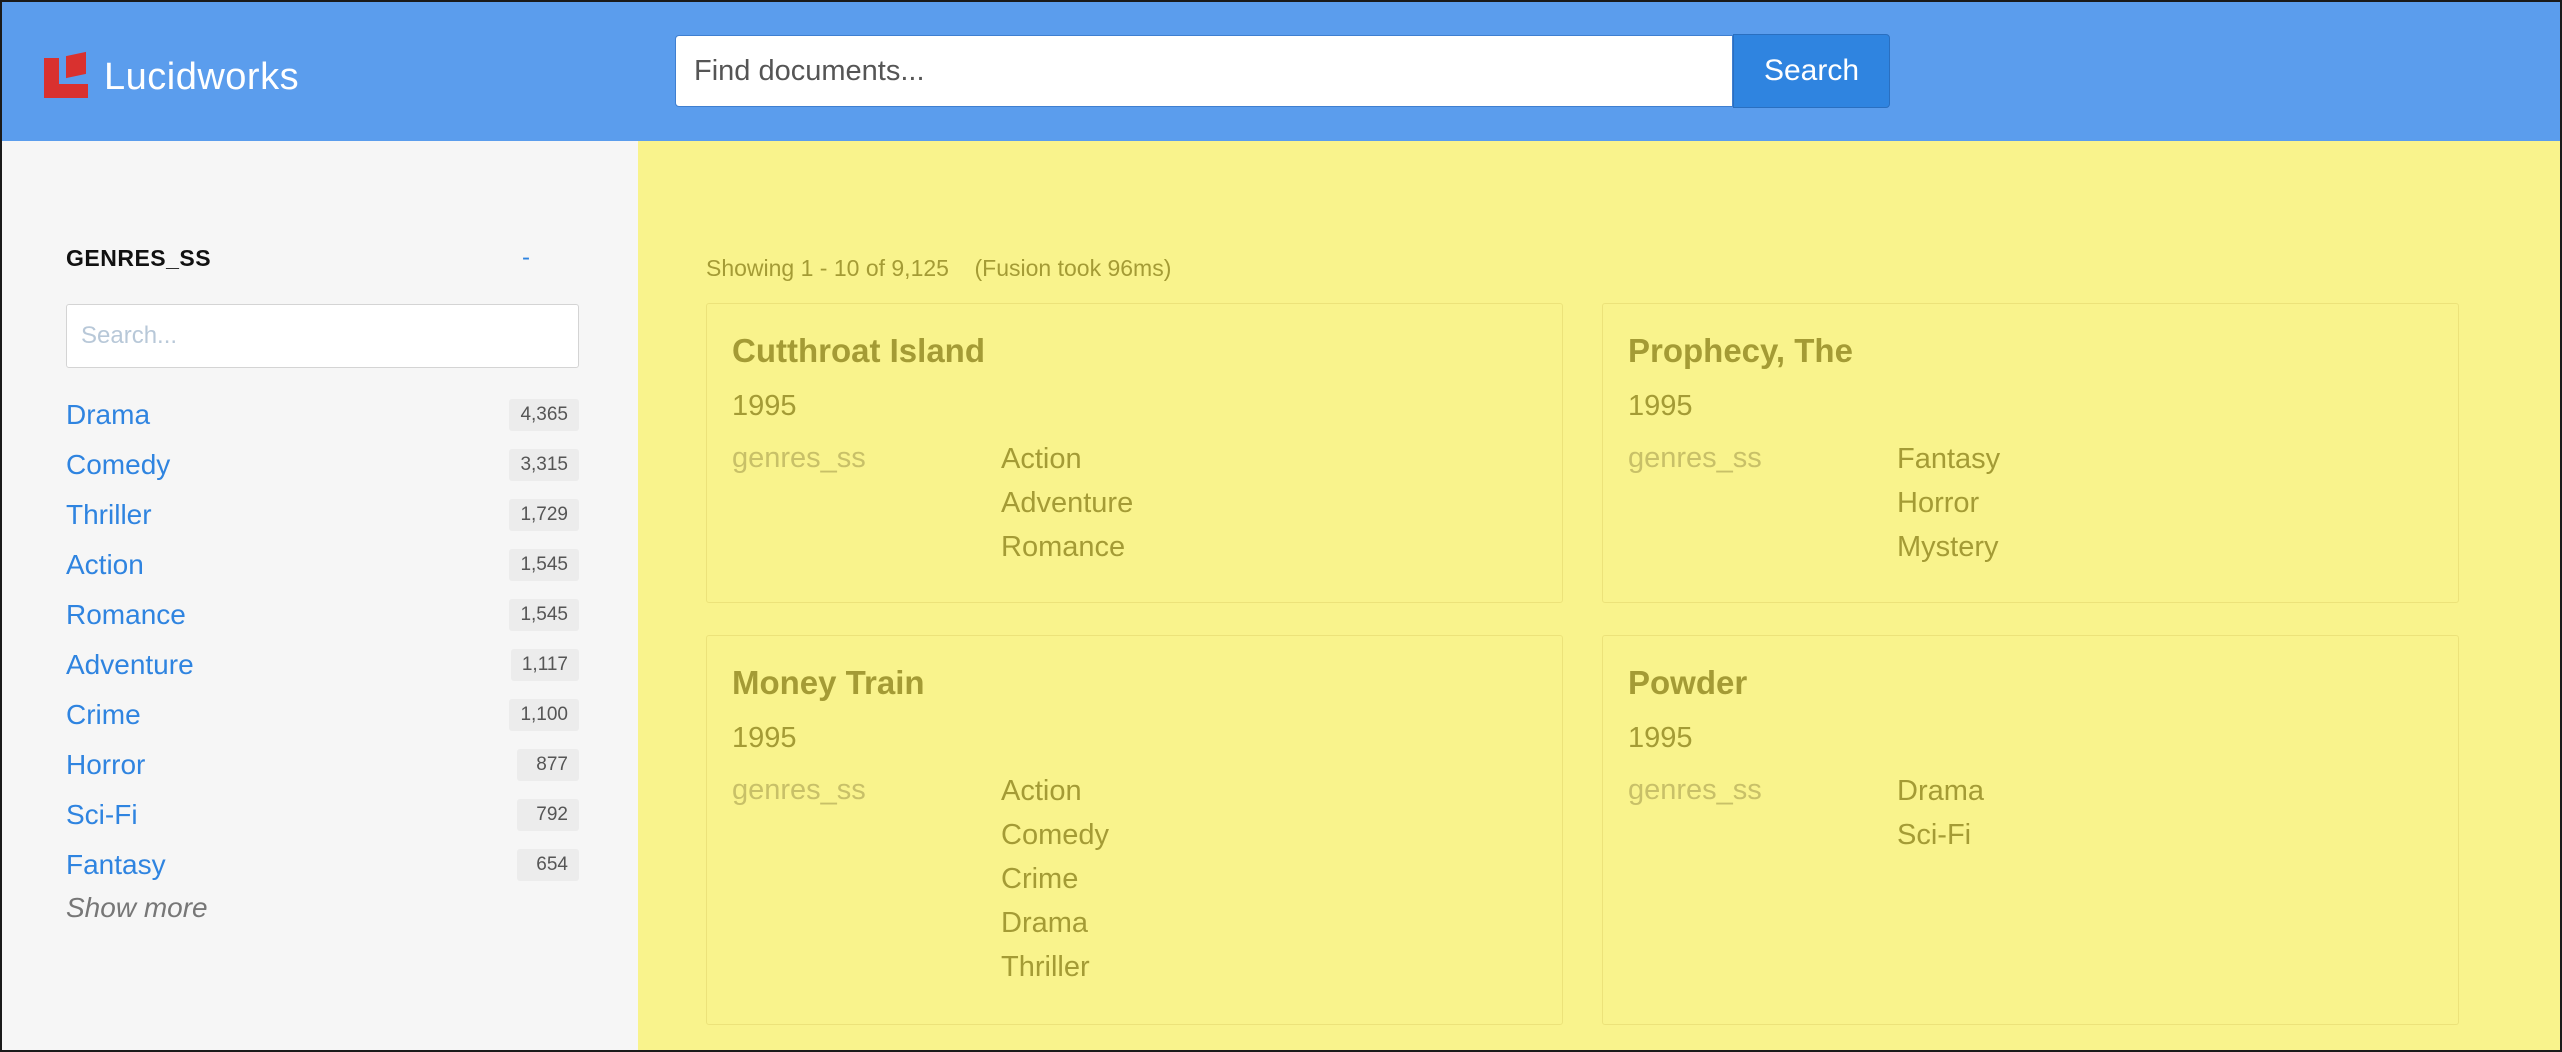 This screenshot has width=2562, height=1052. Describe the element at coordinates (322, 465) in the screenshot. I see `facet-item-comedy: Comedy 3,315` at that location.